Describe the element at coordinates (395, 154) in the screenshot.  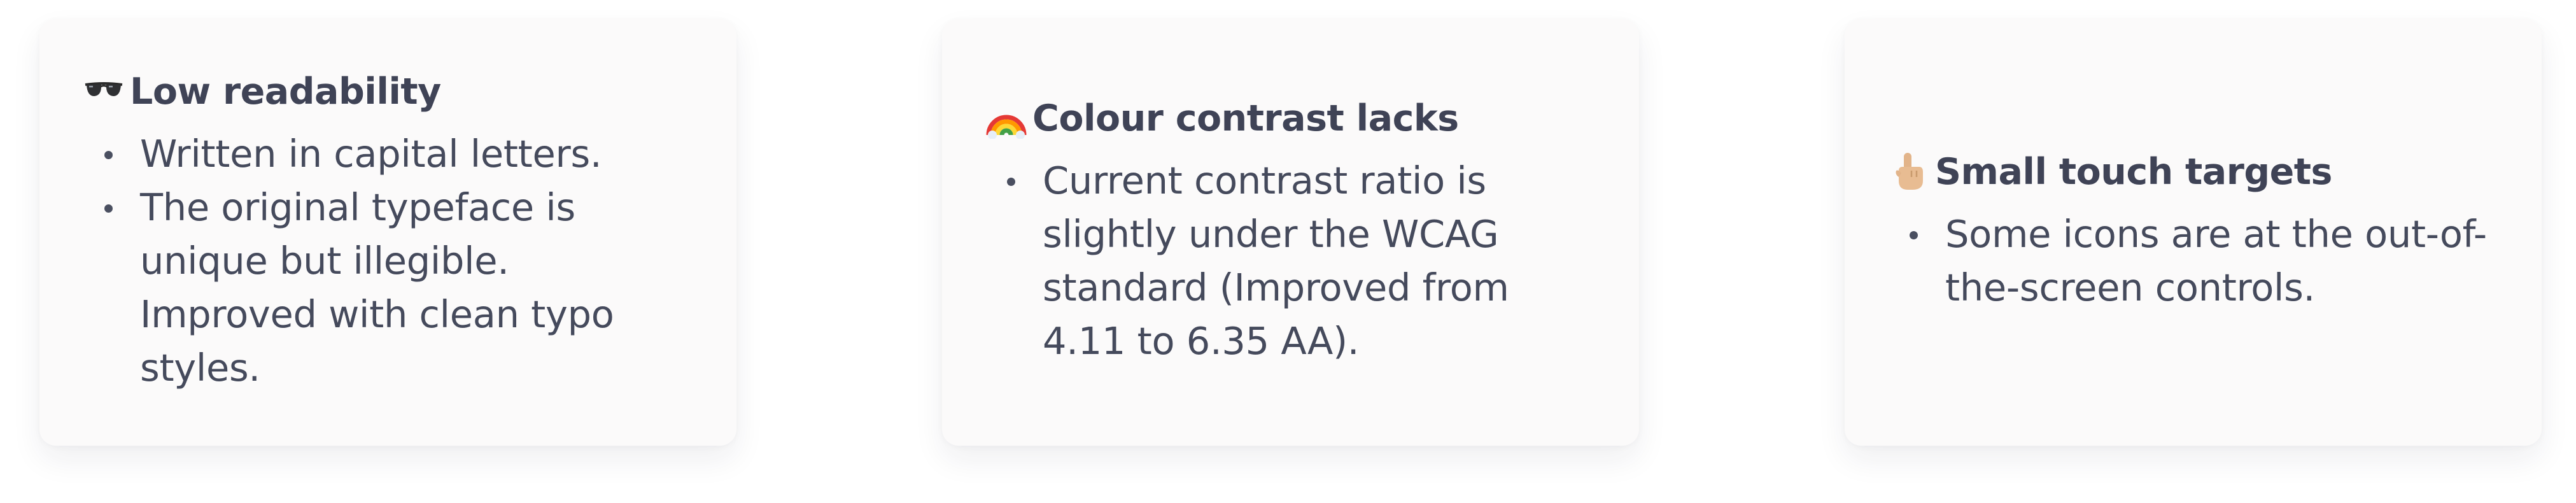
I see `list-item: Written in capital letters.` at that location.